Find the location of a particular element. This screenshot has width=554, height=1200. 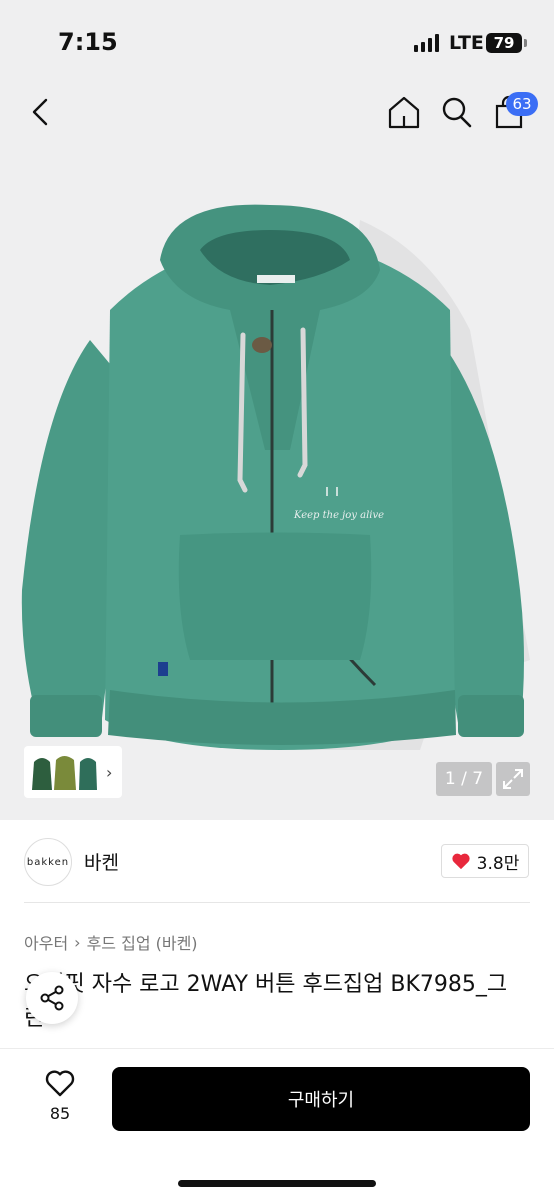

heart-outline-icon is located at coordinates (60, 1083).